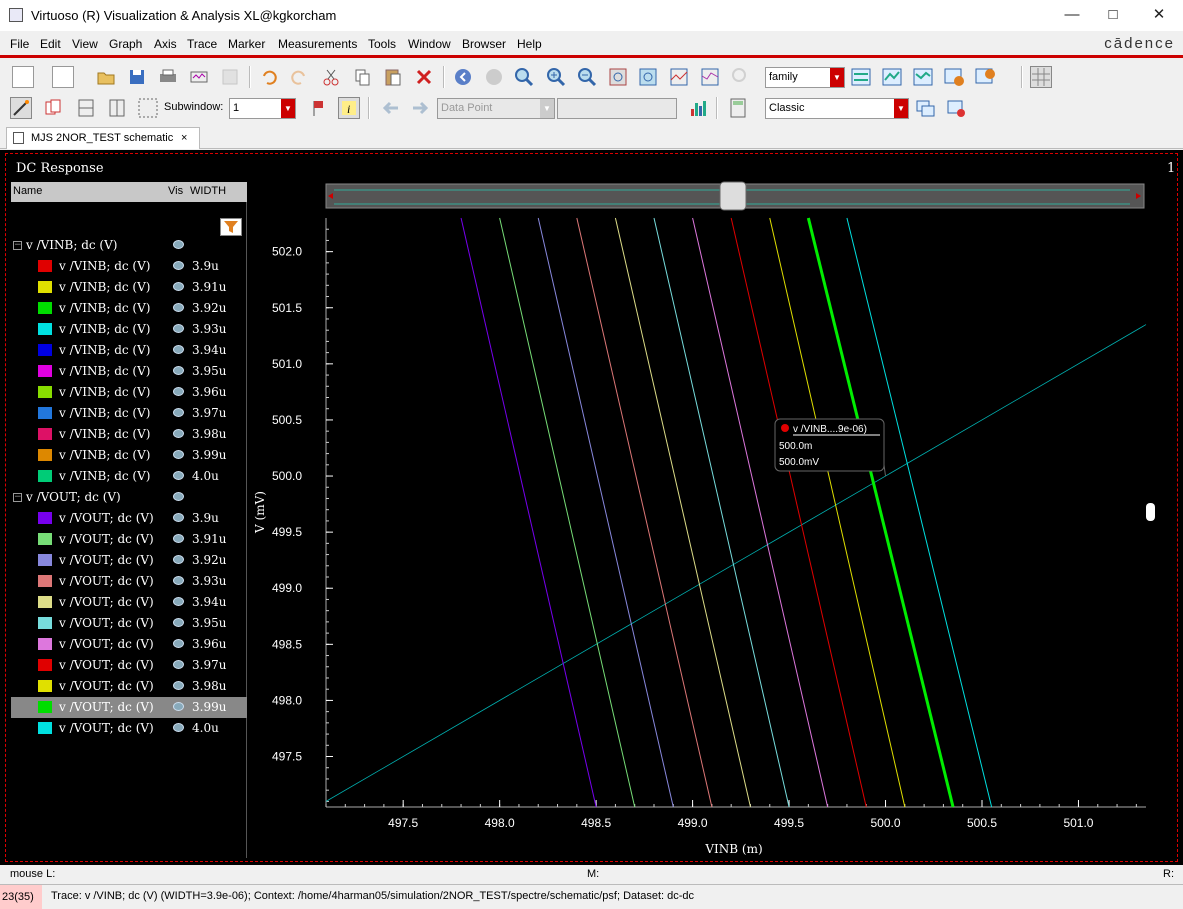  What do you see at coordinates (262, 108) in the screenshot?
I see `subwindow-select: 1 ▼` at bounding box center [262, 108].